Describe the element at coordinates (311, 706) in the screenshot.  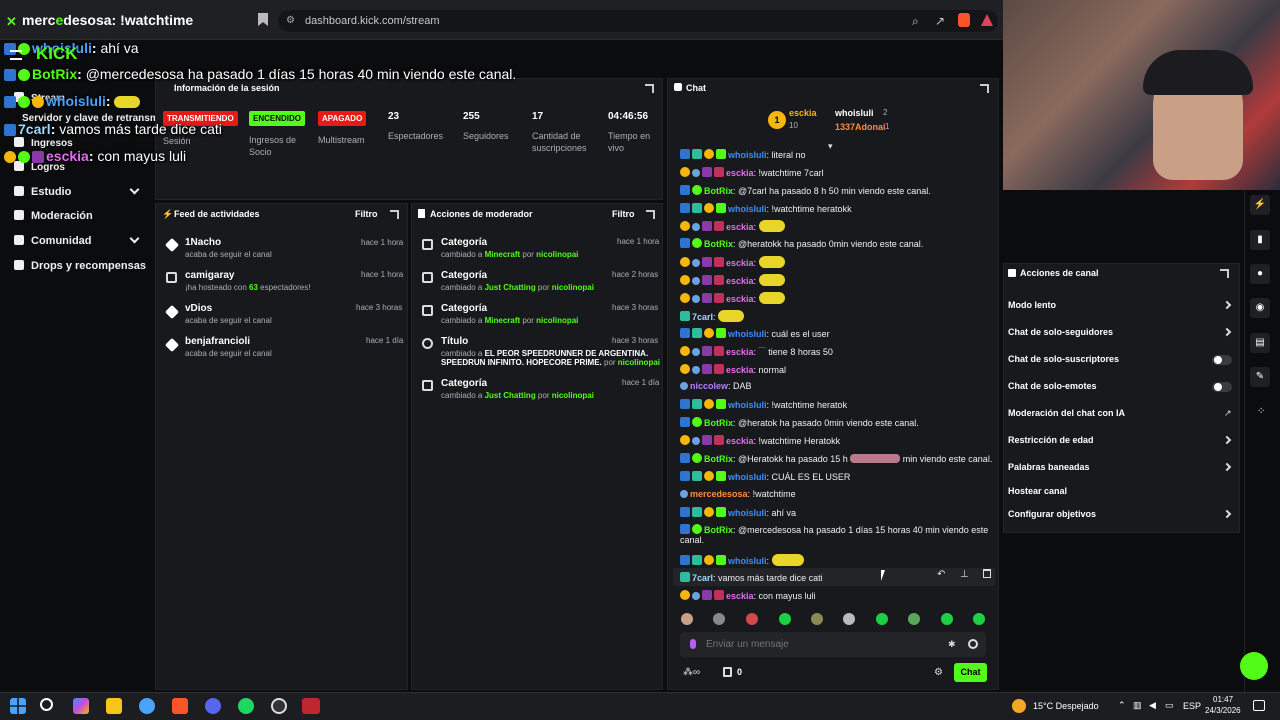
I see `app-icon` at that location.